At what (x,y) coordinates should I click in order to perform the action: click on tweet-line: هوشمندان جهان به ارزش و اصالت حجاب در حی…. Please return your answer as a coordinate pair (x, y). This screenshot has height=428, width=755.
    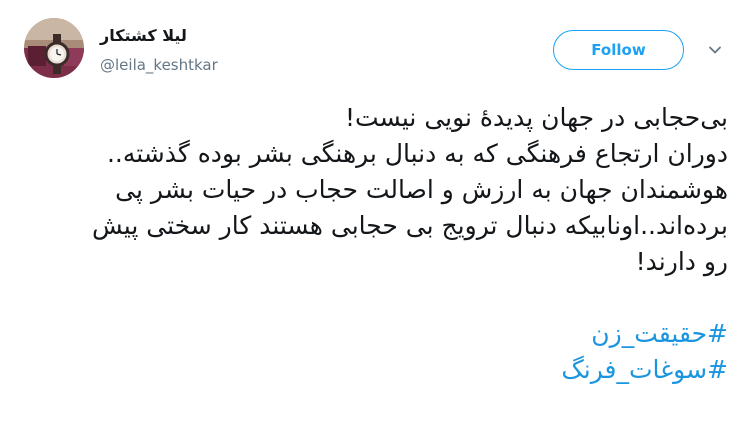
    Looking at the image, I should click on (421, 189).